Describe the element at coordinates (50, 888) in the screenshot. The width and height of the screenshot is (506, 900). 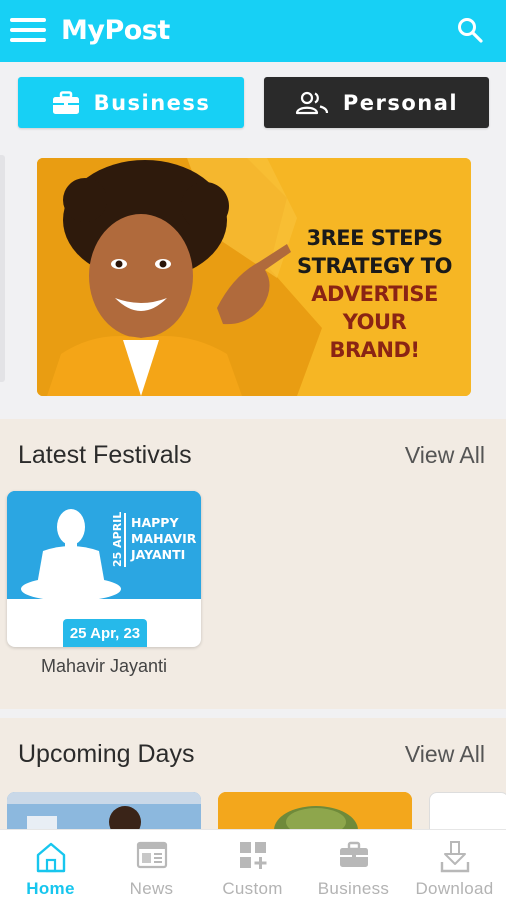
I see `nav-home-label: Home` at that location.